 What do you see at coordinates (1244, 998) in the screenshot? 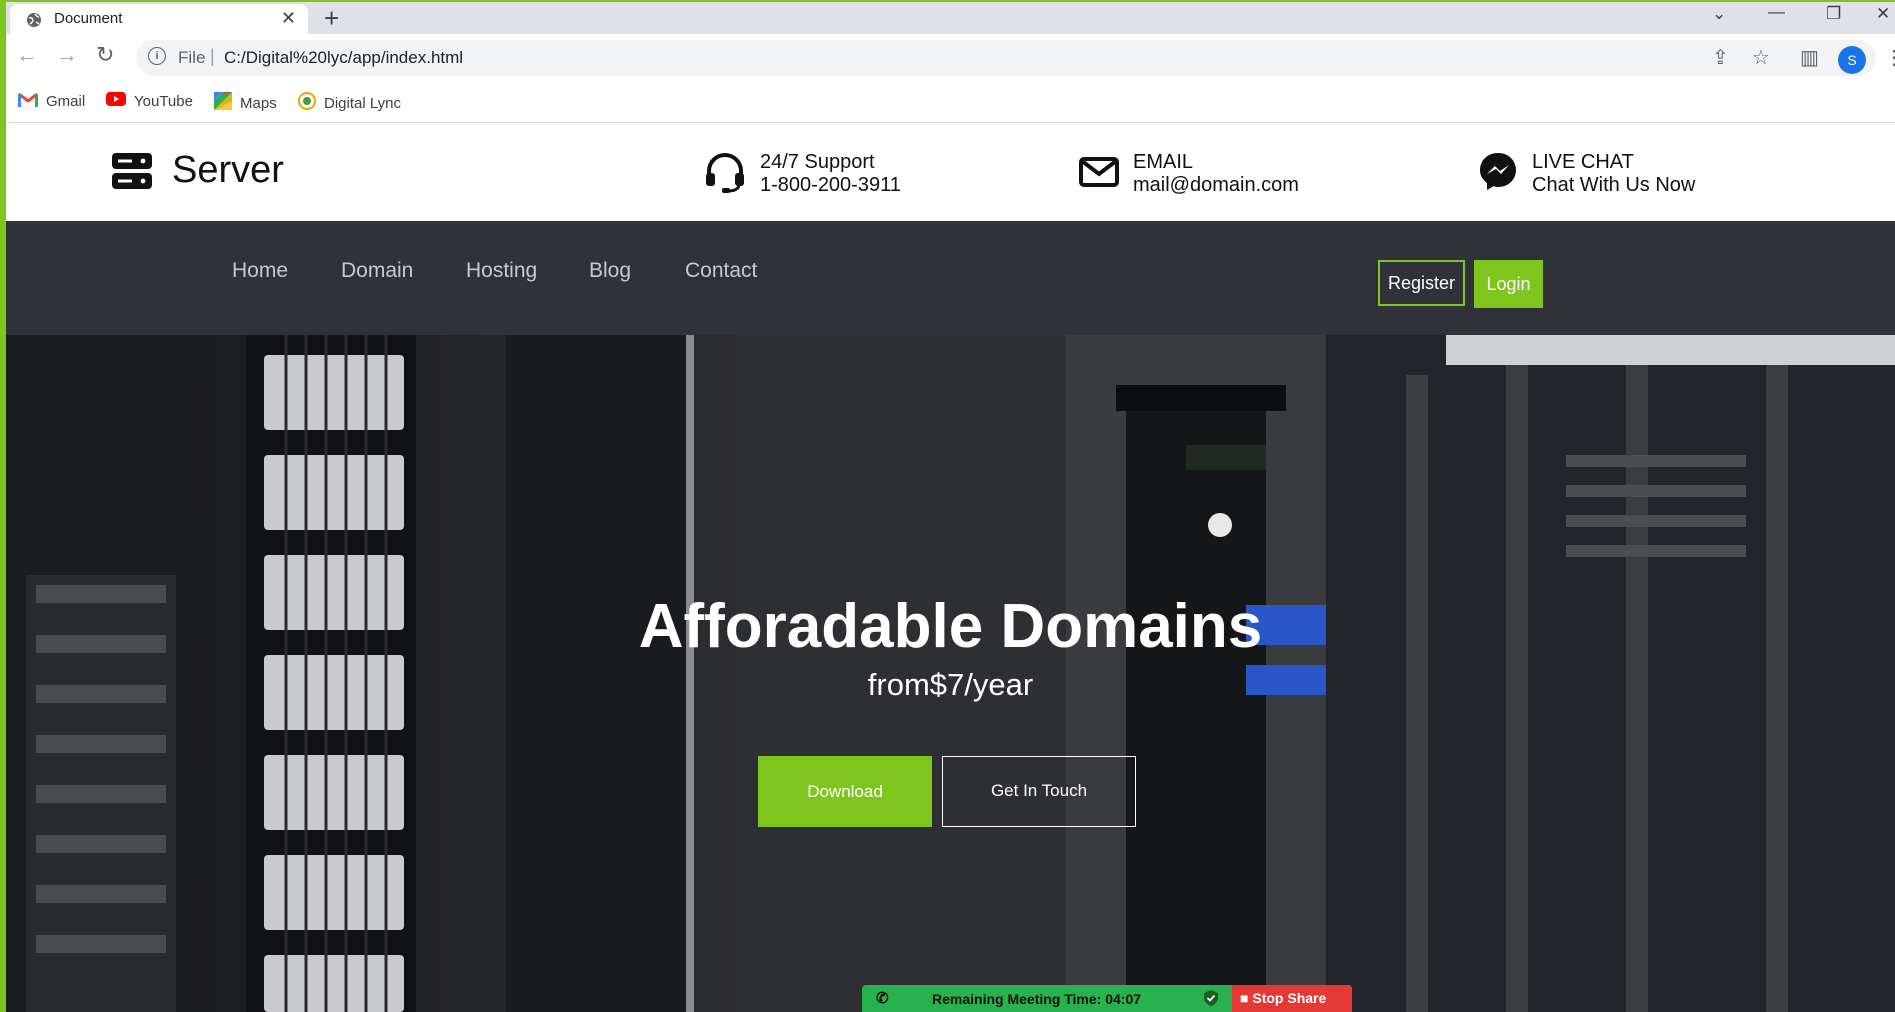
I see `stop-icon: ■` at bounding box center [1244, 998].